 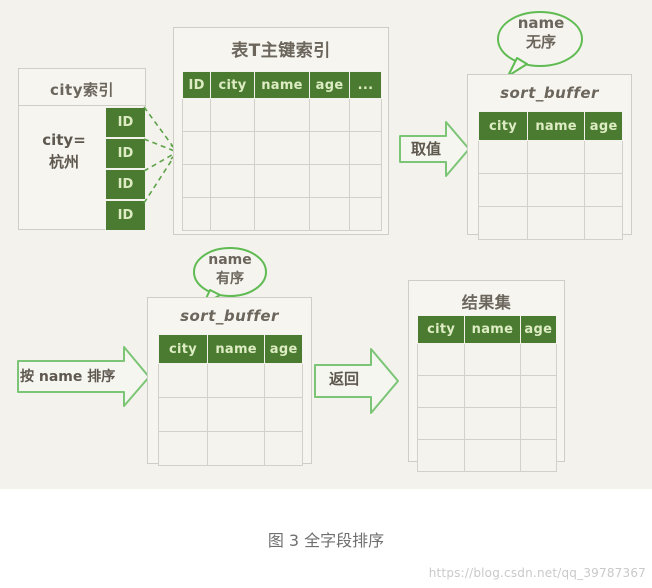 I want to click on result-set-box: 结果集 city name age, so click(x=486, y=376).